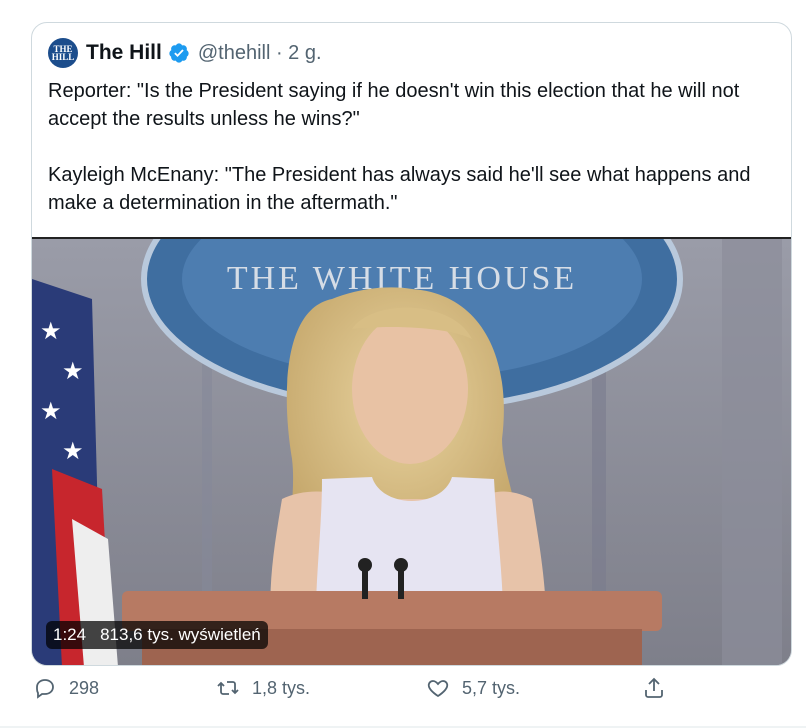 Image resolution: width=806 pixels, height=728 pixels. What do you see at coordinates (45, 689) in the screenshot?
I see `reply-icon` at bounding box center [45, 689].